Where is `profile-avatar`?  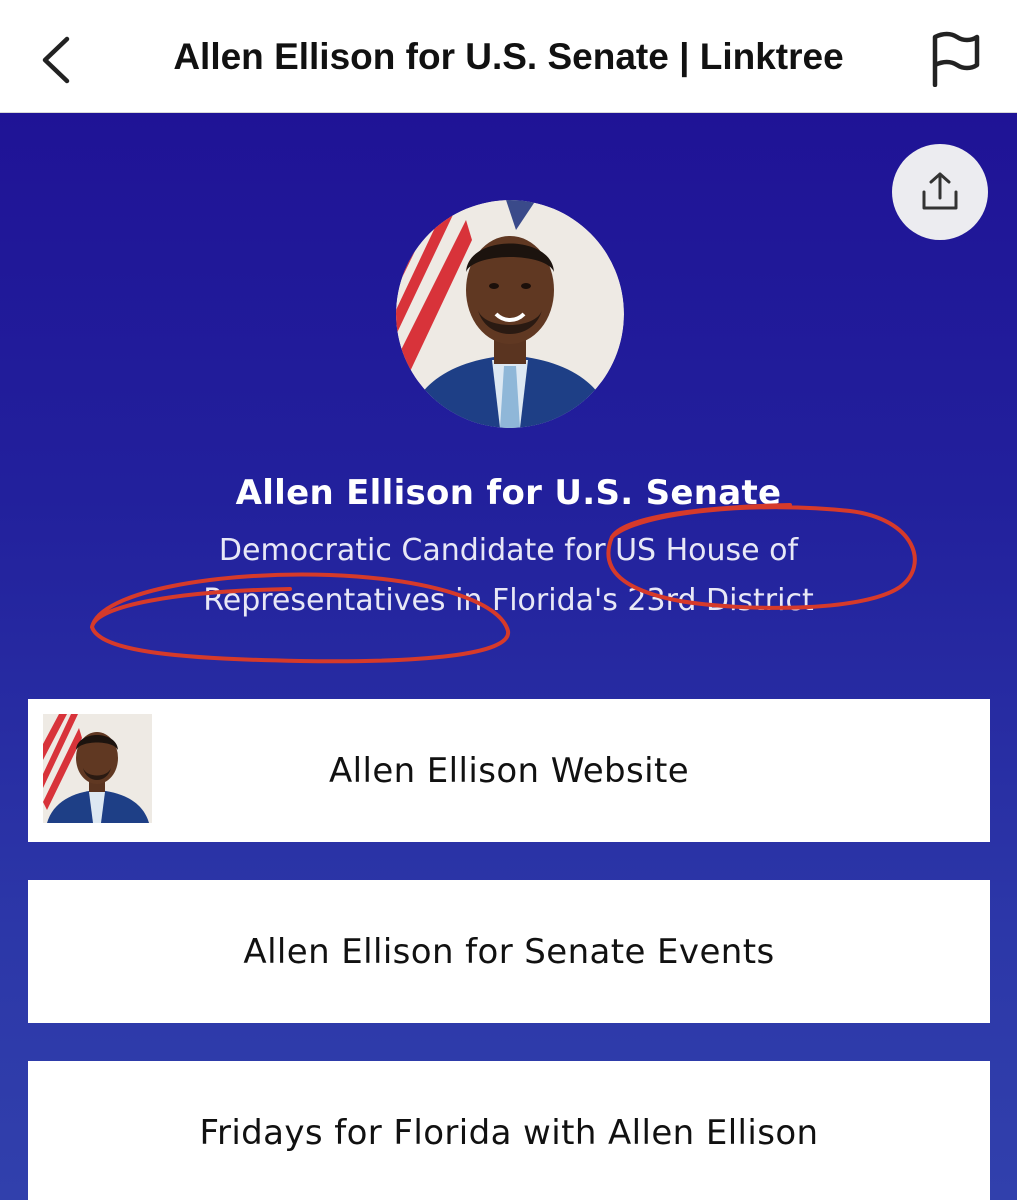 profile-avatar is located at coordinates (510, 314).